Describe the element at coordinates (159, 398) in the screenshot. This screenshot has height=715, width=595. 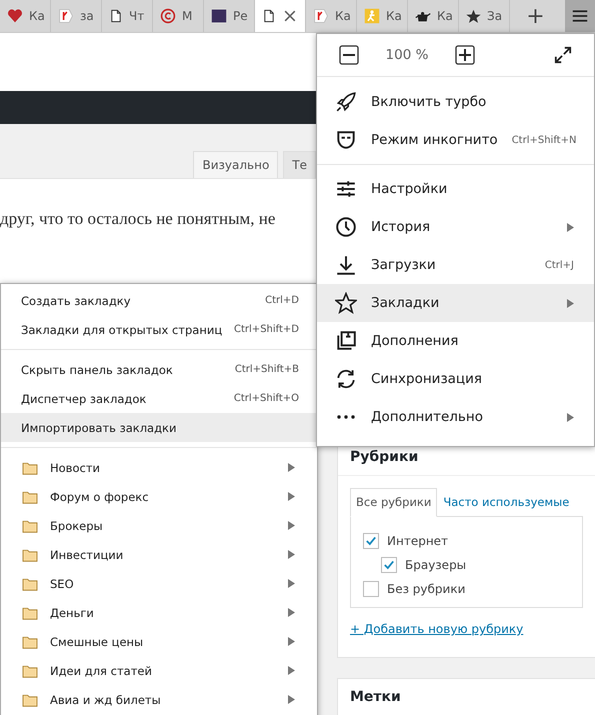
I see `menu-item: Диспетчер закладок Ctrl+Shift+O` at that location.